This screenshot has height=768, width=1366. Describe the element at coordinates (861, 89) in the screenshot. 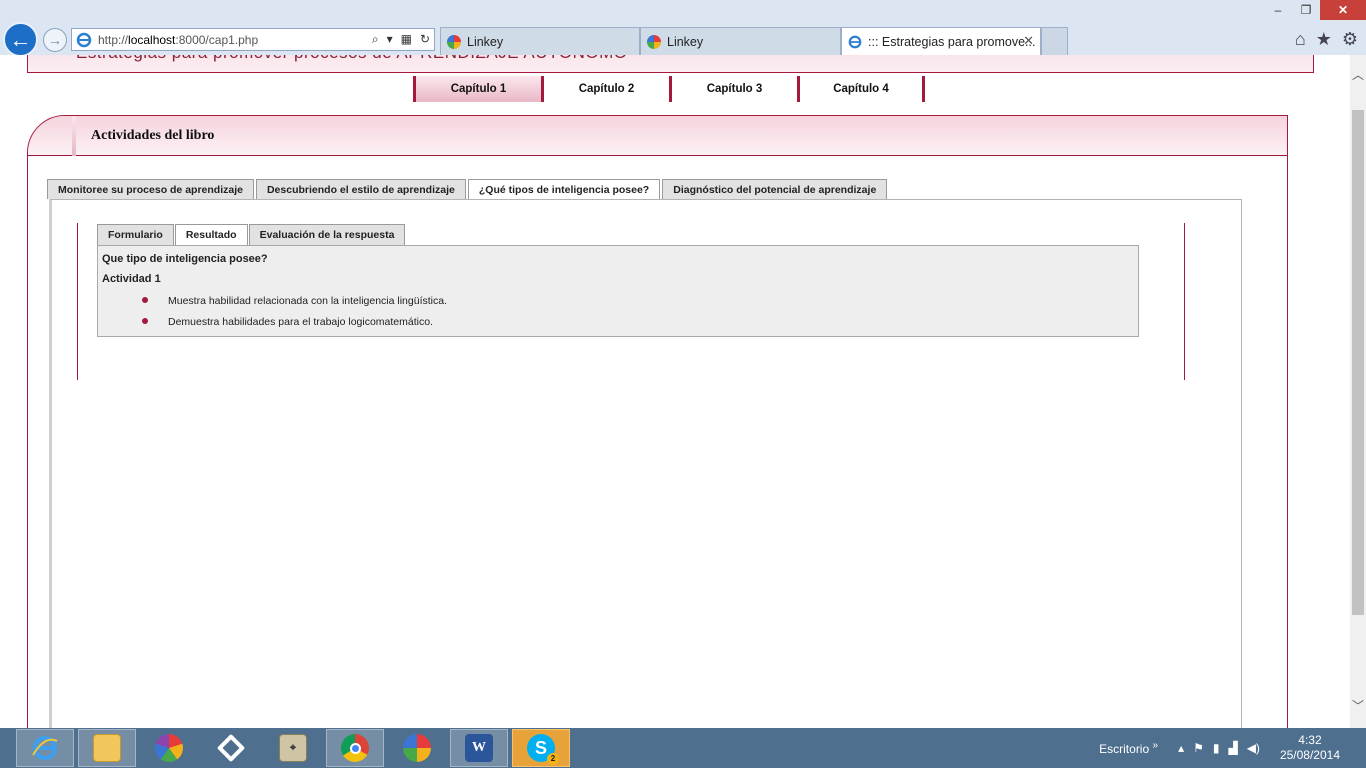

I see `chapter-tab-4: Capítulo 4` at that location.